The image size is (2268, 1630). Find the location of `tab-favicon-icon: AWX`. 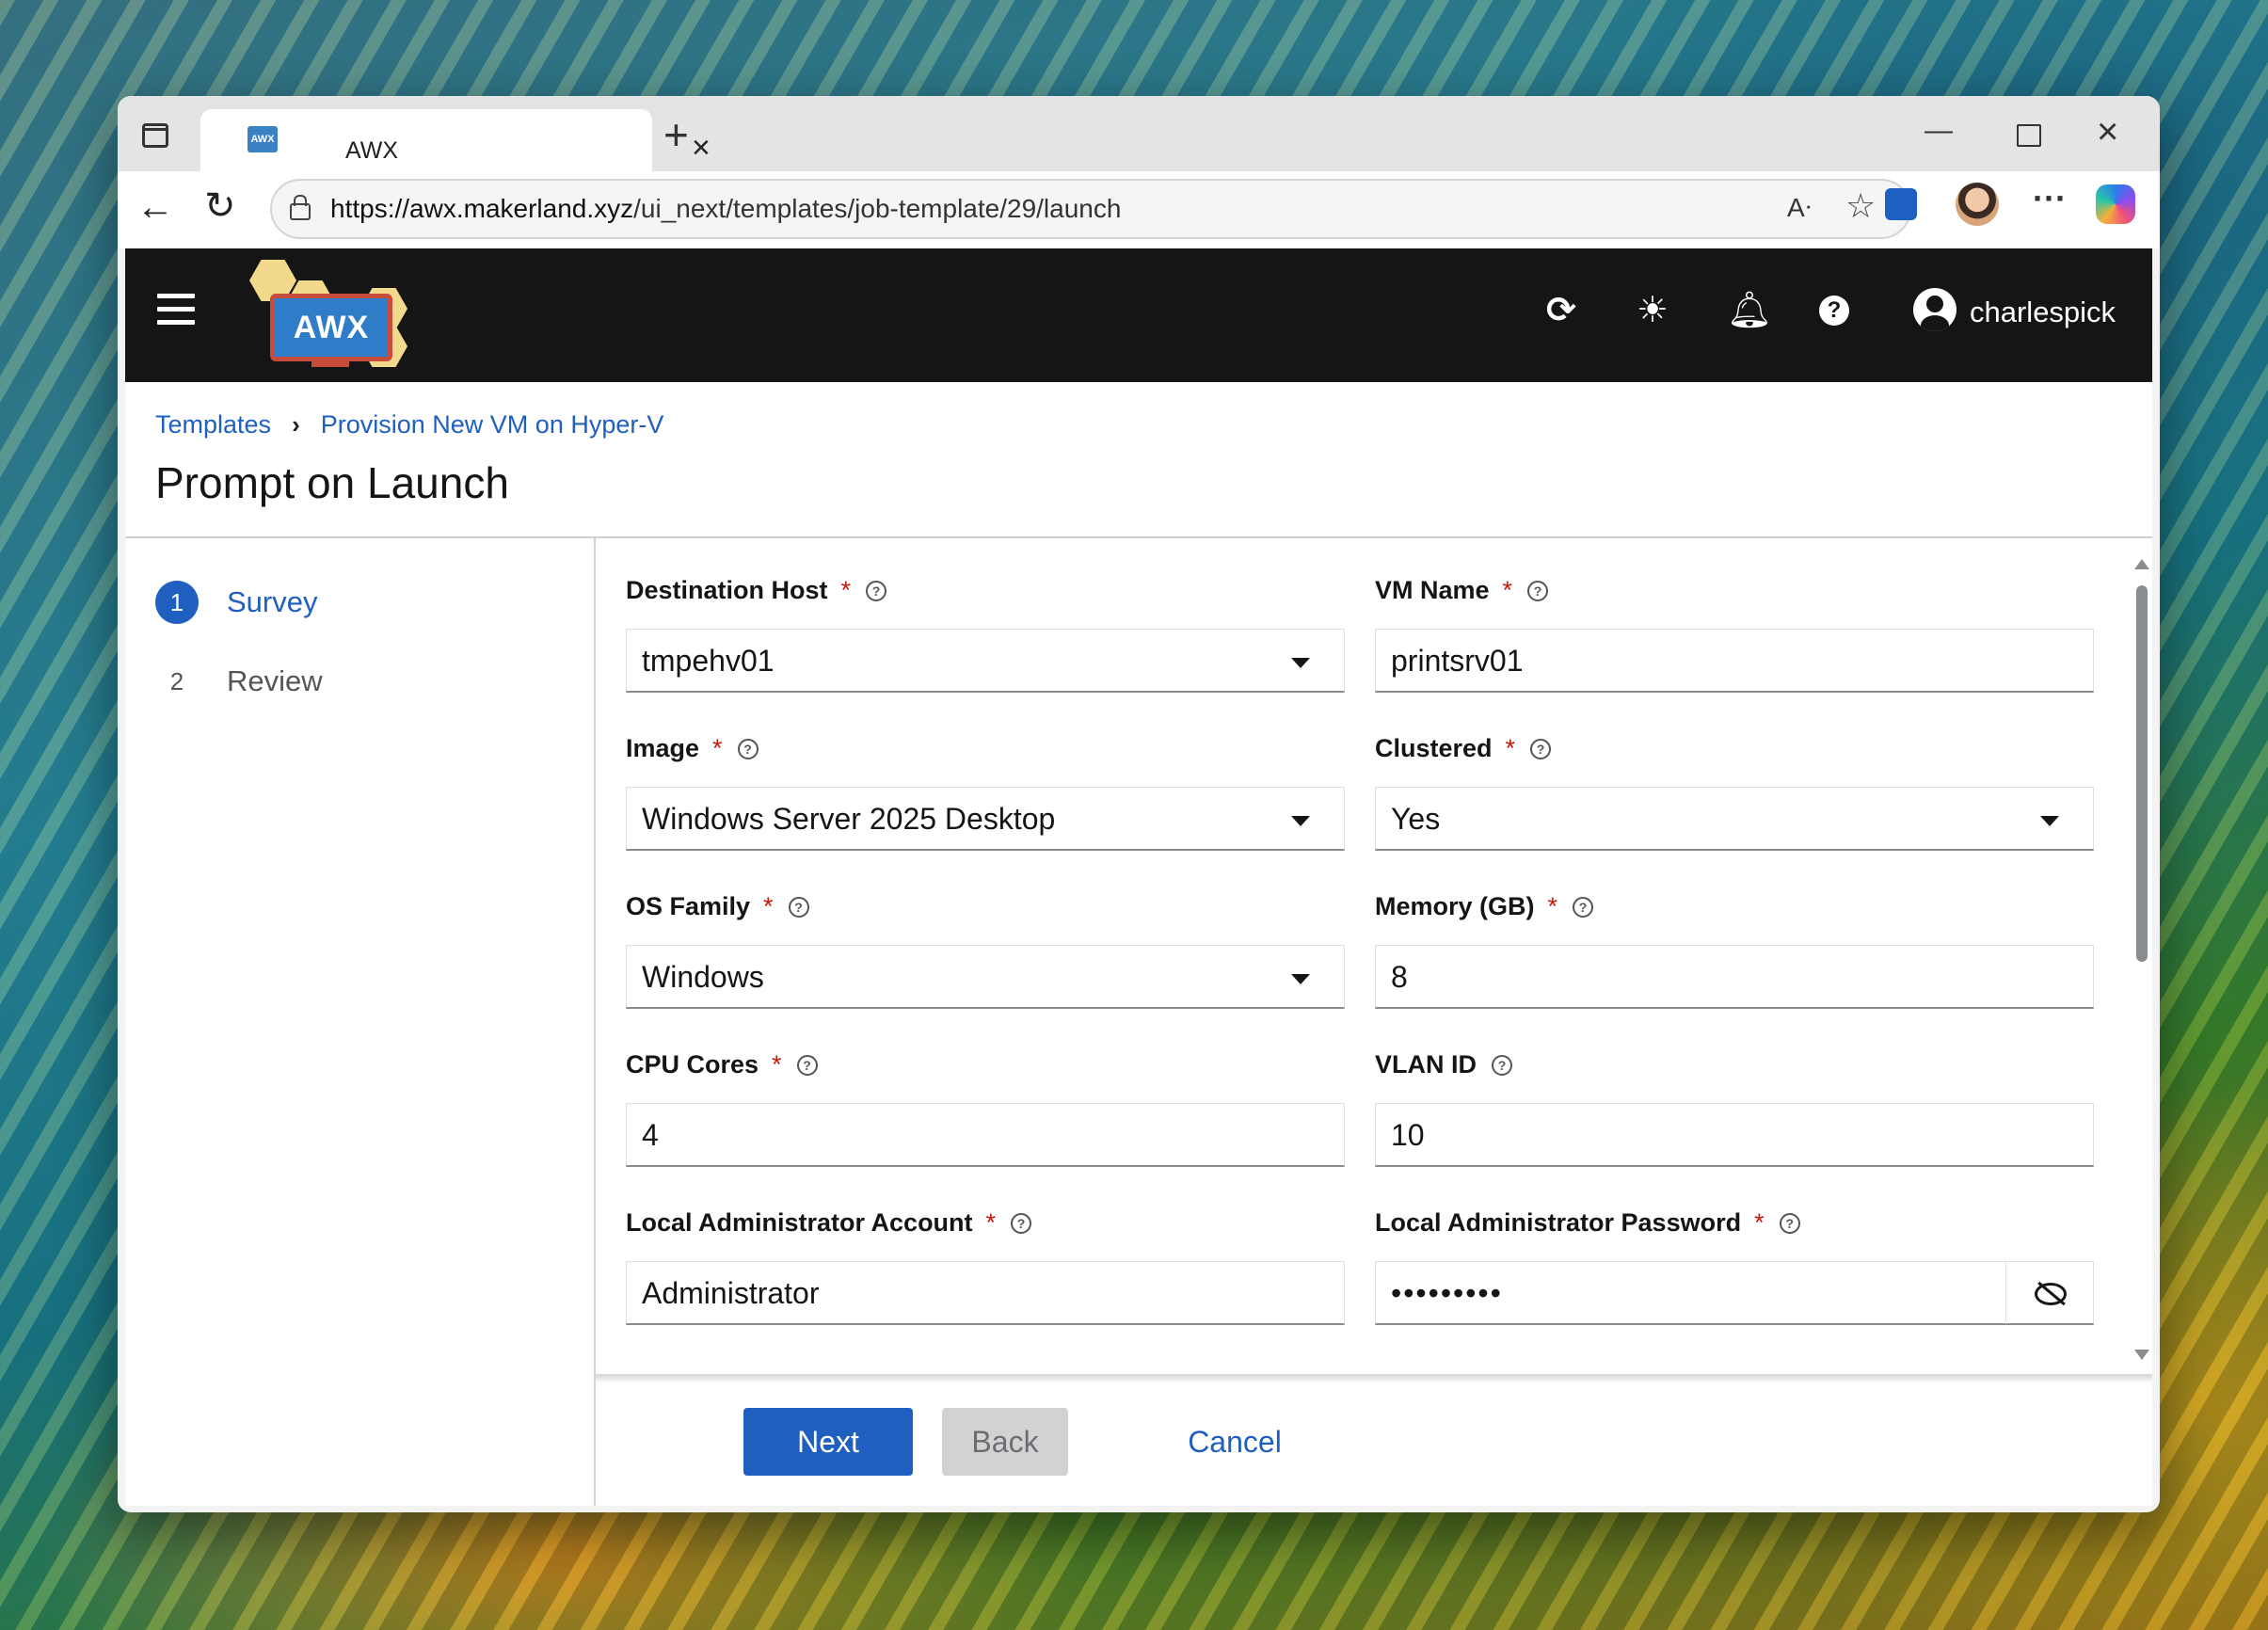

tab-favicon-icon: AWX is located at coordinates (263, 139).